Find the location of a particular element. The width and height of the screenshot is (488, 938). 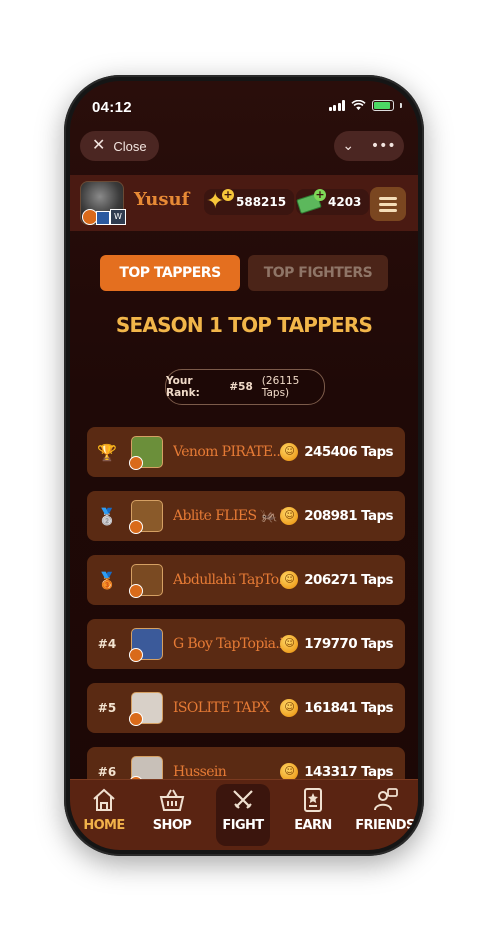

status-bar: 04:12 is located at coordinates (244, 103).